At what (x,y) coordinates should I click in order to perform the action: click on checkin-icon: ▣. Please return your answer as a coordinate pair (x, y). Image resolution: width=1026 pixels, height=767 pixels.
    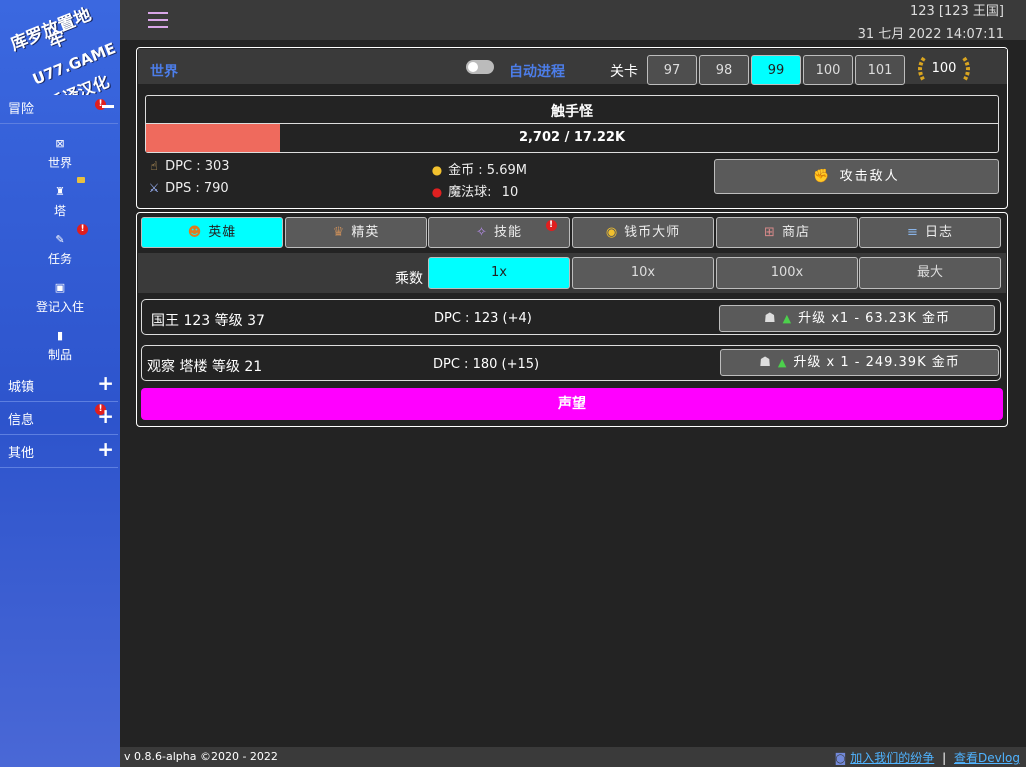
    Looking at the image, I should click on (60, 287).